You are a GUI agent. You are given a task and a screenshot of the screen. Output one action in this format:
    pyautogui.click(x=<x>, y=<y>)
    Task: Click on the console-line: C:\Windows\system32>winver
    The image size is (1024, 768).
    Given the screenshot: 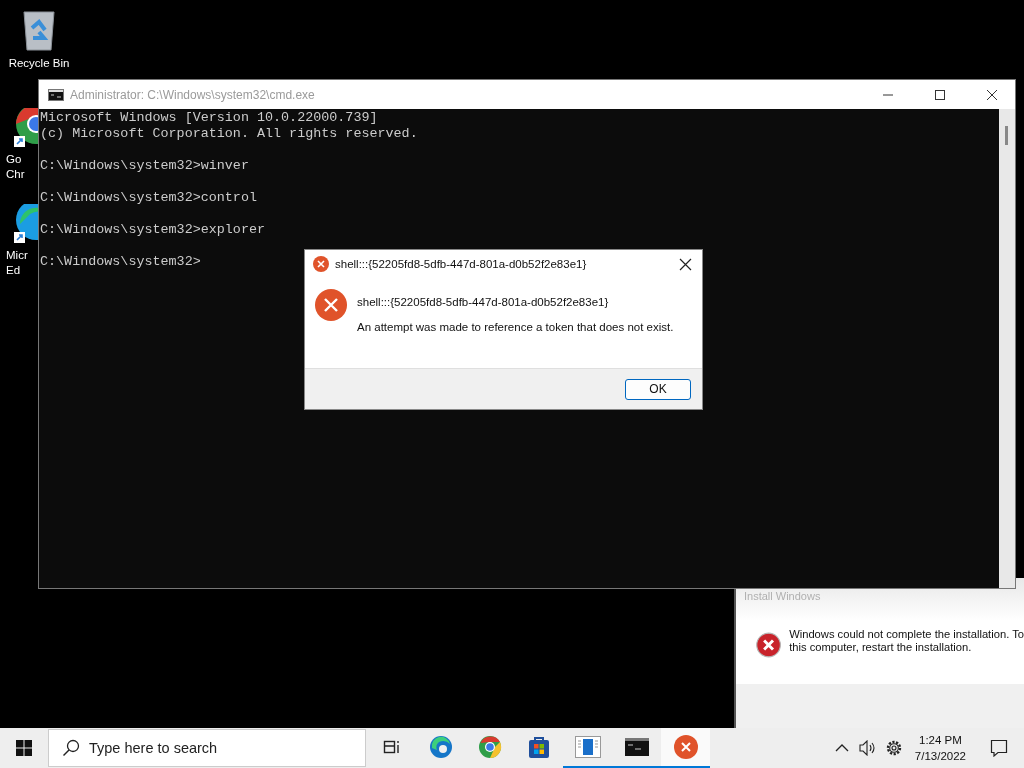 What is the action you would take?
    pyautogui.click(x=144, y=166)
    